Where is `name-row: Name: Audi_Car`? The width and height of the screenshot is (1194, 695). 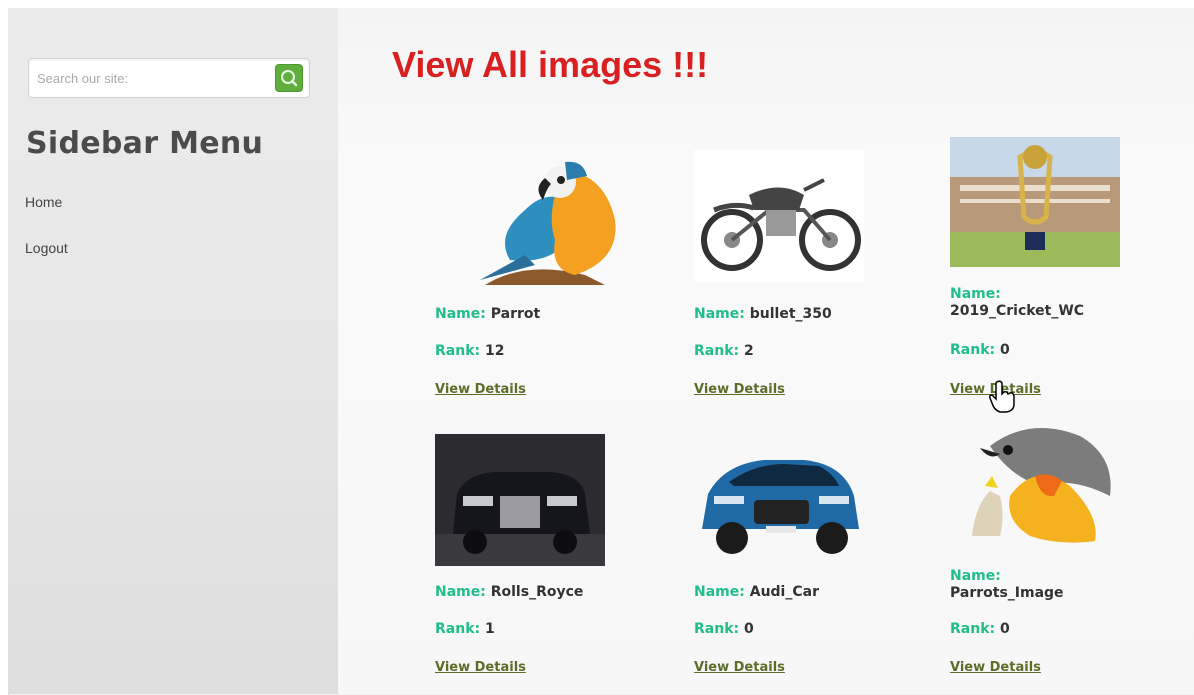 name-row: Name: Audi_Car is located at coordinates (756, 592).